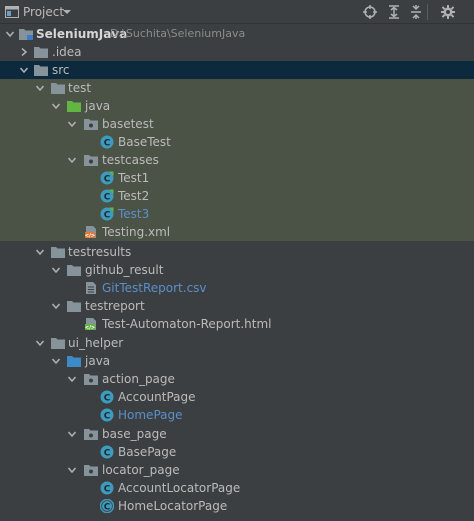 This screenshot has height=521, width=474. Describe the element at coordinates (448, 12) in the screenshot. I see `settings-gear-icon` at that location.